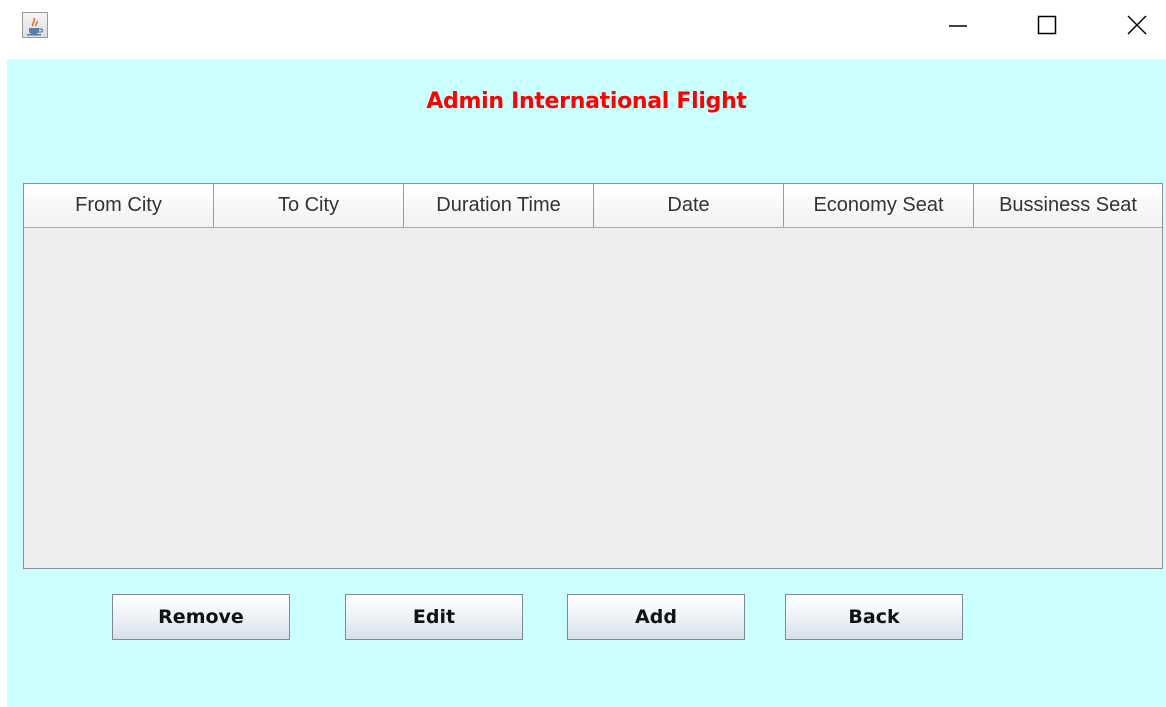 Image resolution: width=1166 pixels, height=707 pixels. I want to click on add-button: Add, so click(656, 617).